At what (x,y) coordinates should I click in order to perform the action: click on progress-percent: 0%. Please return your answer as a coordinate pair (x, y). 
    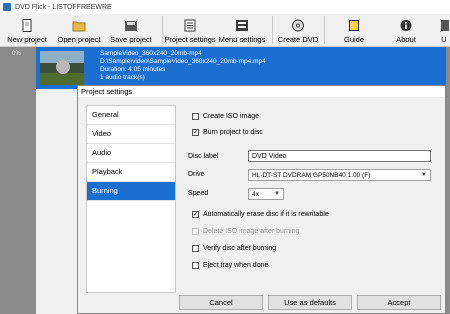
    Looking at the image, I should click on (16, 54).